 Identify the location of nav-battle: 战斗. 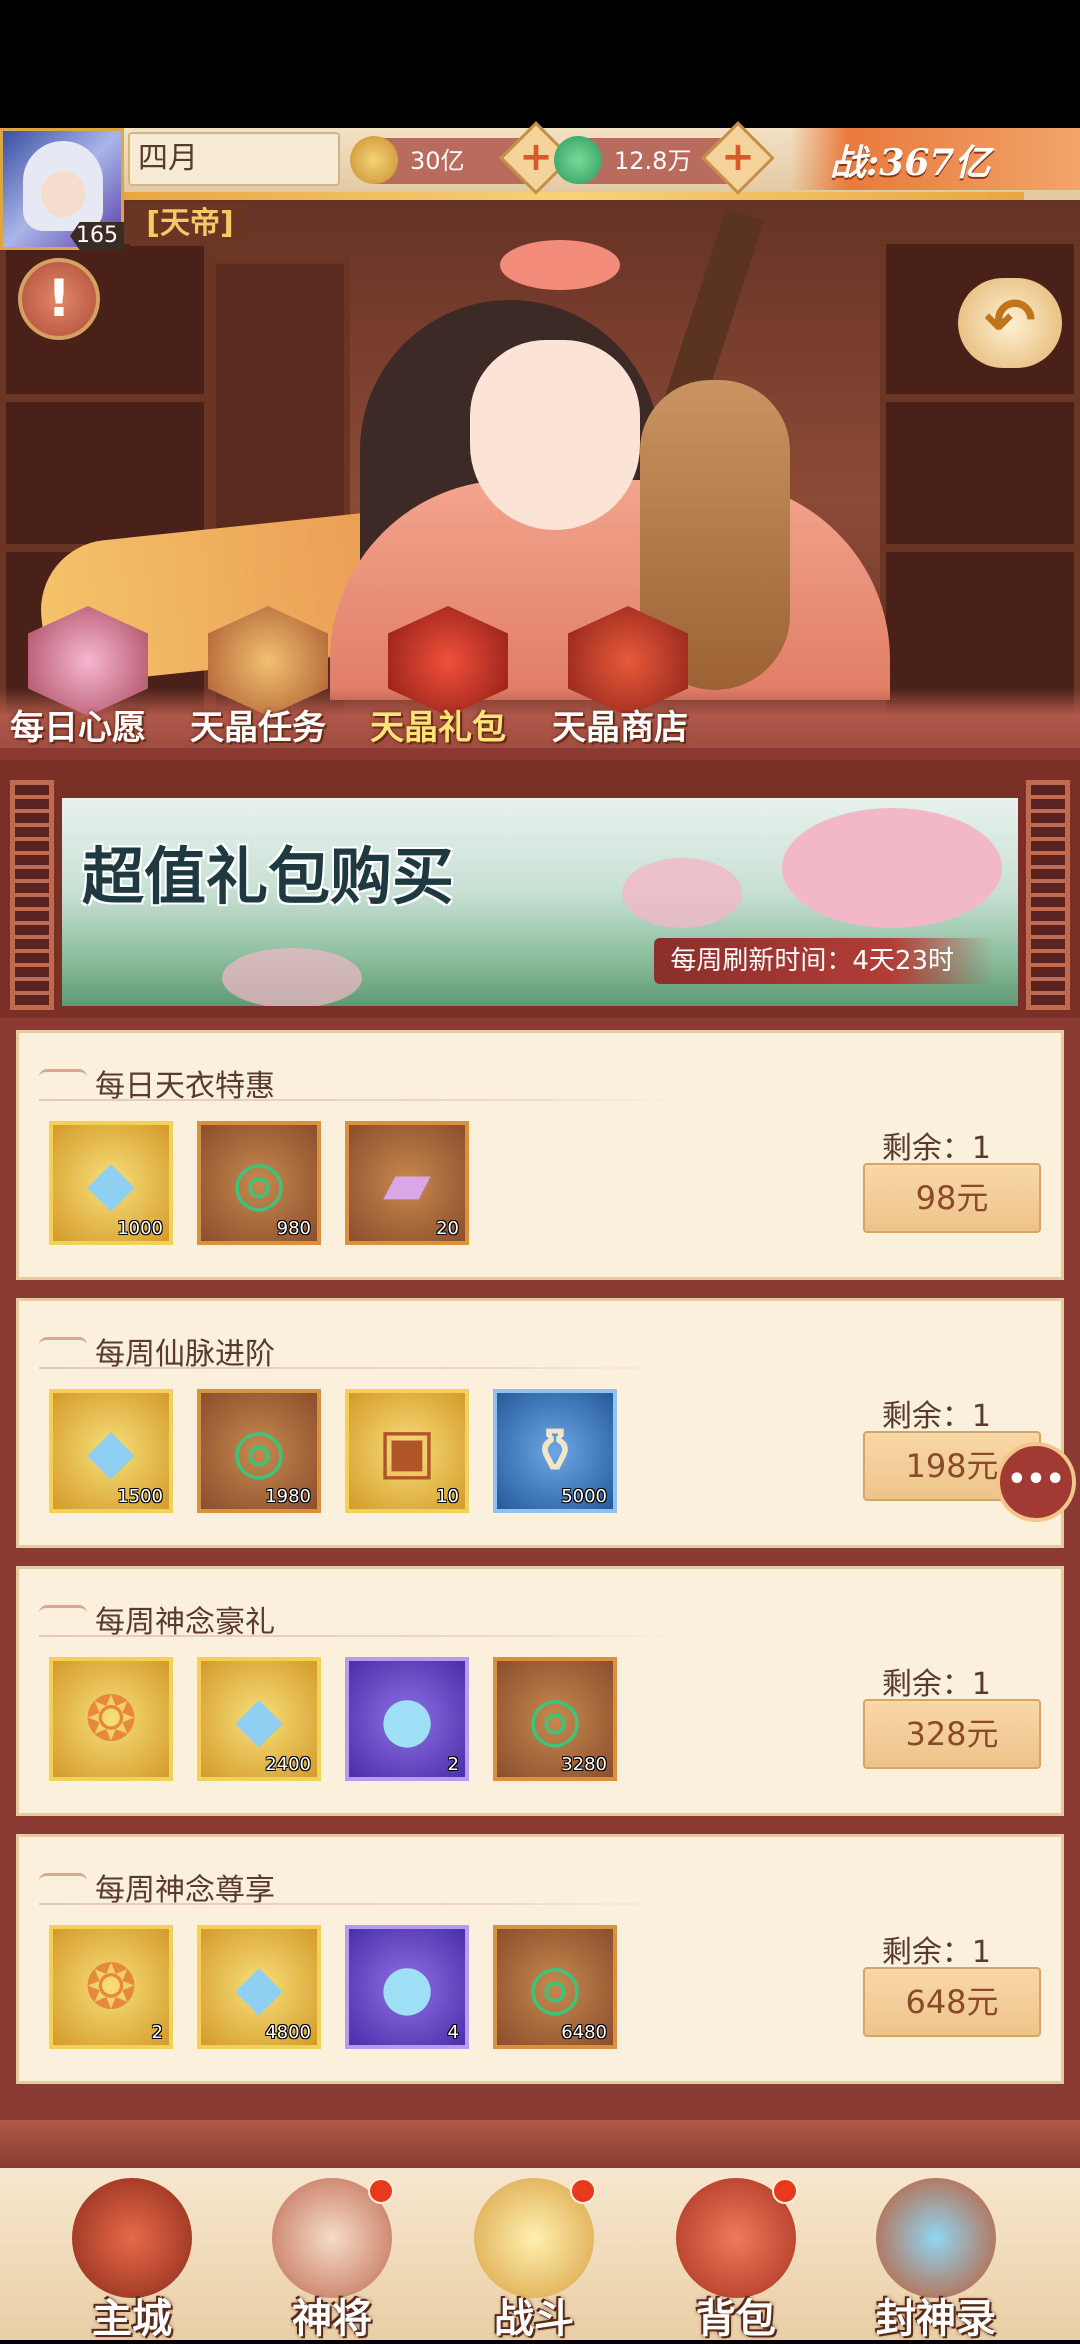
(534, 2260).